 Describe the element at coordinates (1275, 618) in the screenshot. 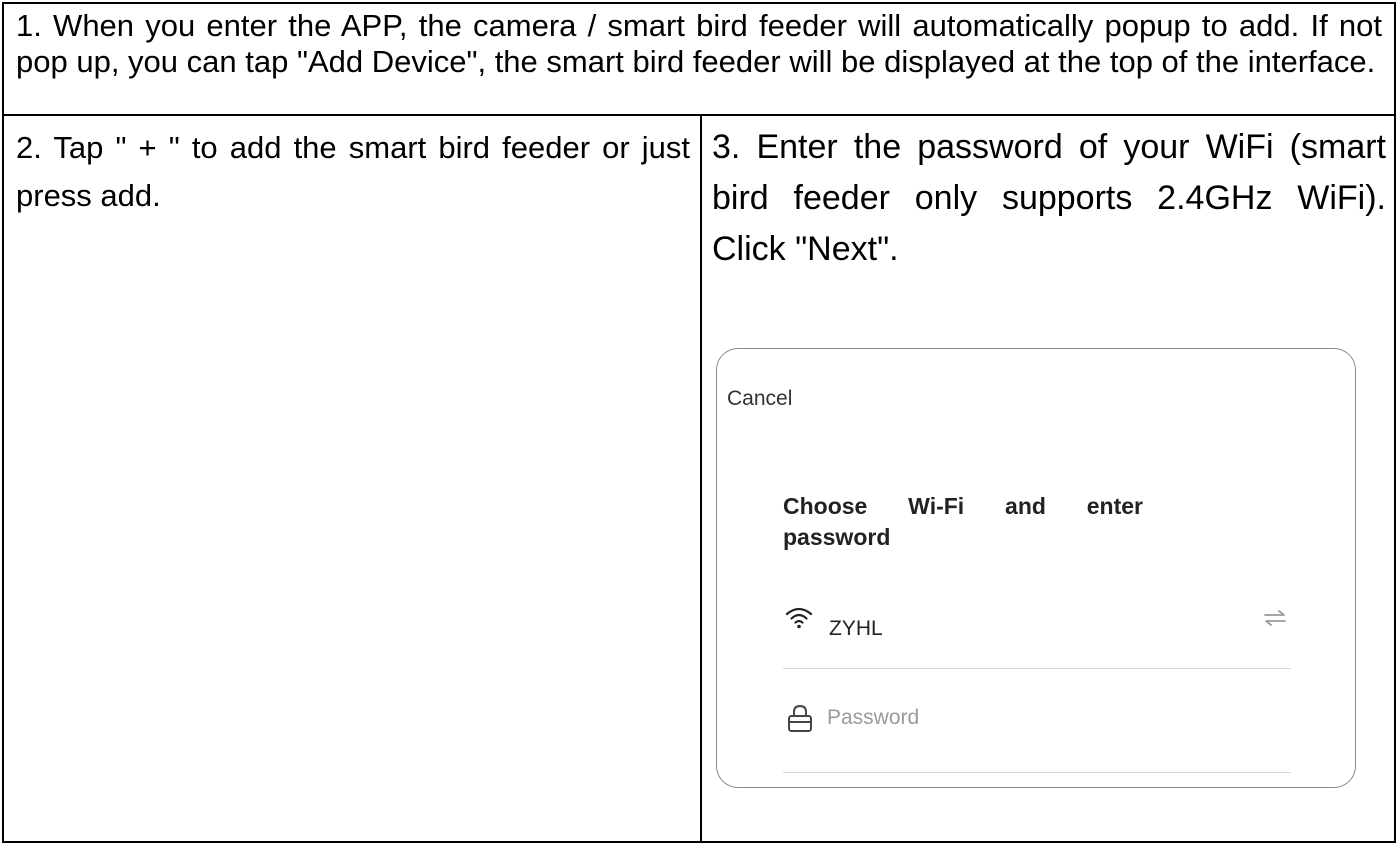

I see `switch-network-icon` at that location.